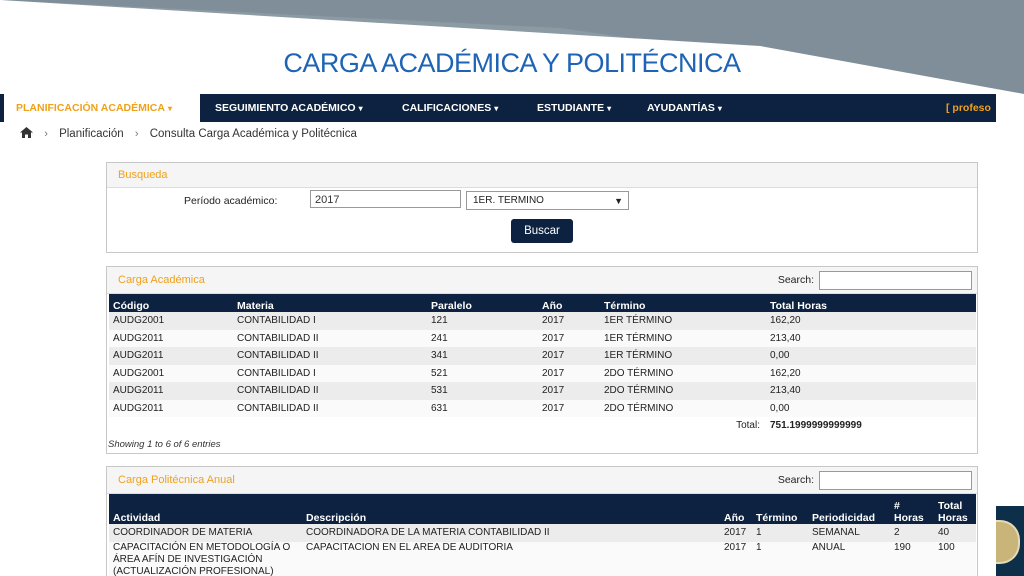 Image resolution: width=1024 pixels, height=576 pixels. I want to click on nav-label: ESTUDIANTE, so click(571, 108).